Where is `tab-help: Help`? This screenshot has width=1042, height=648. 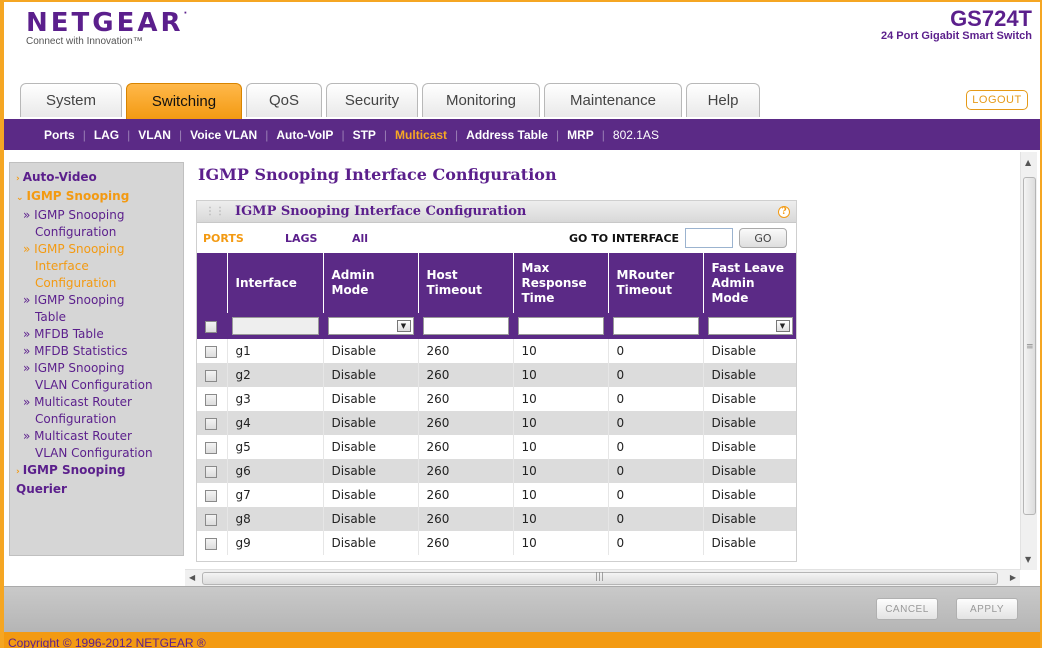
tab-help: Help is located at coordinates (723, 100).